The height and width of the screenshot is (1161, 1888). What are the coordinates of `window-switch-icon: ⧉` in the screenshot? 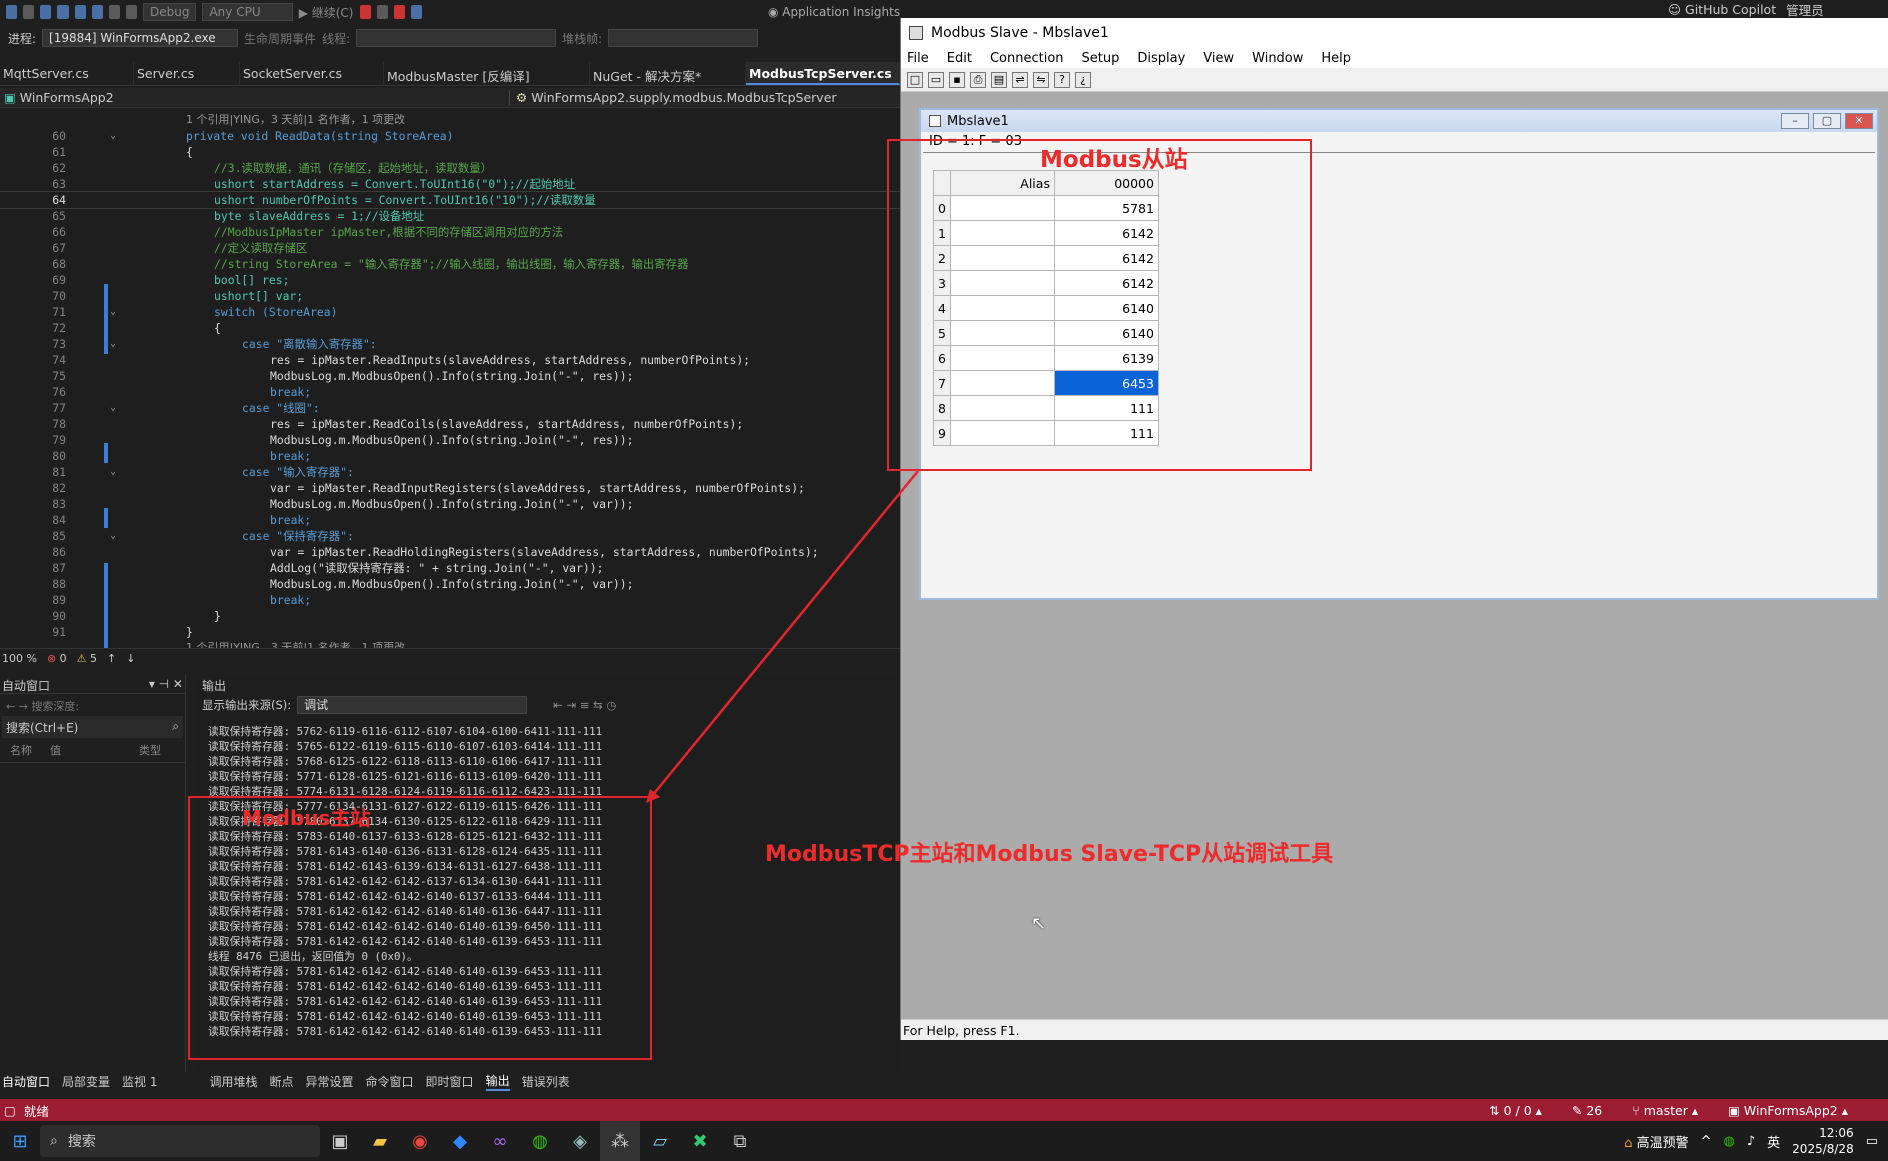 It's located at (740, 1141).